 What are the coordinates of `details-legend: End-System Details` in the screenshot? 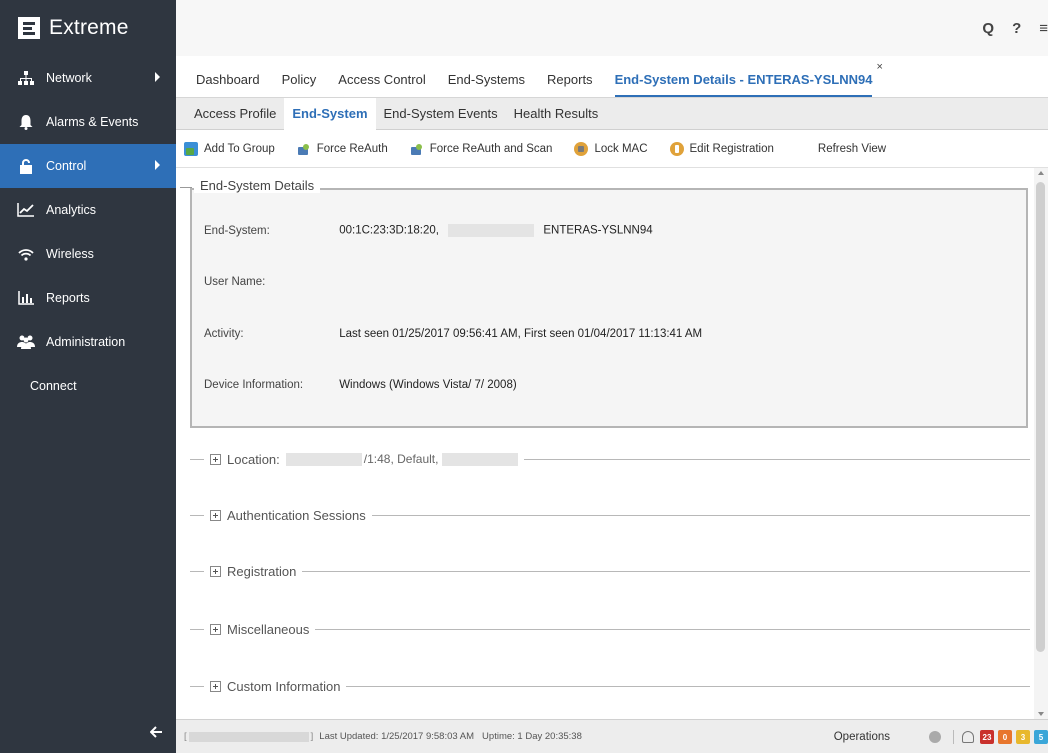 It's located at (250, 185).